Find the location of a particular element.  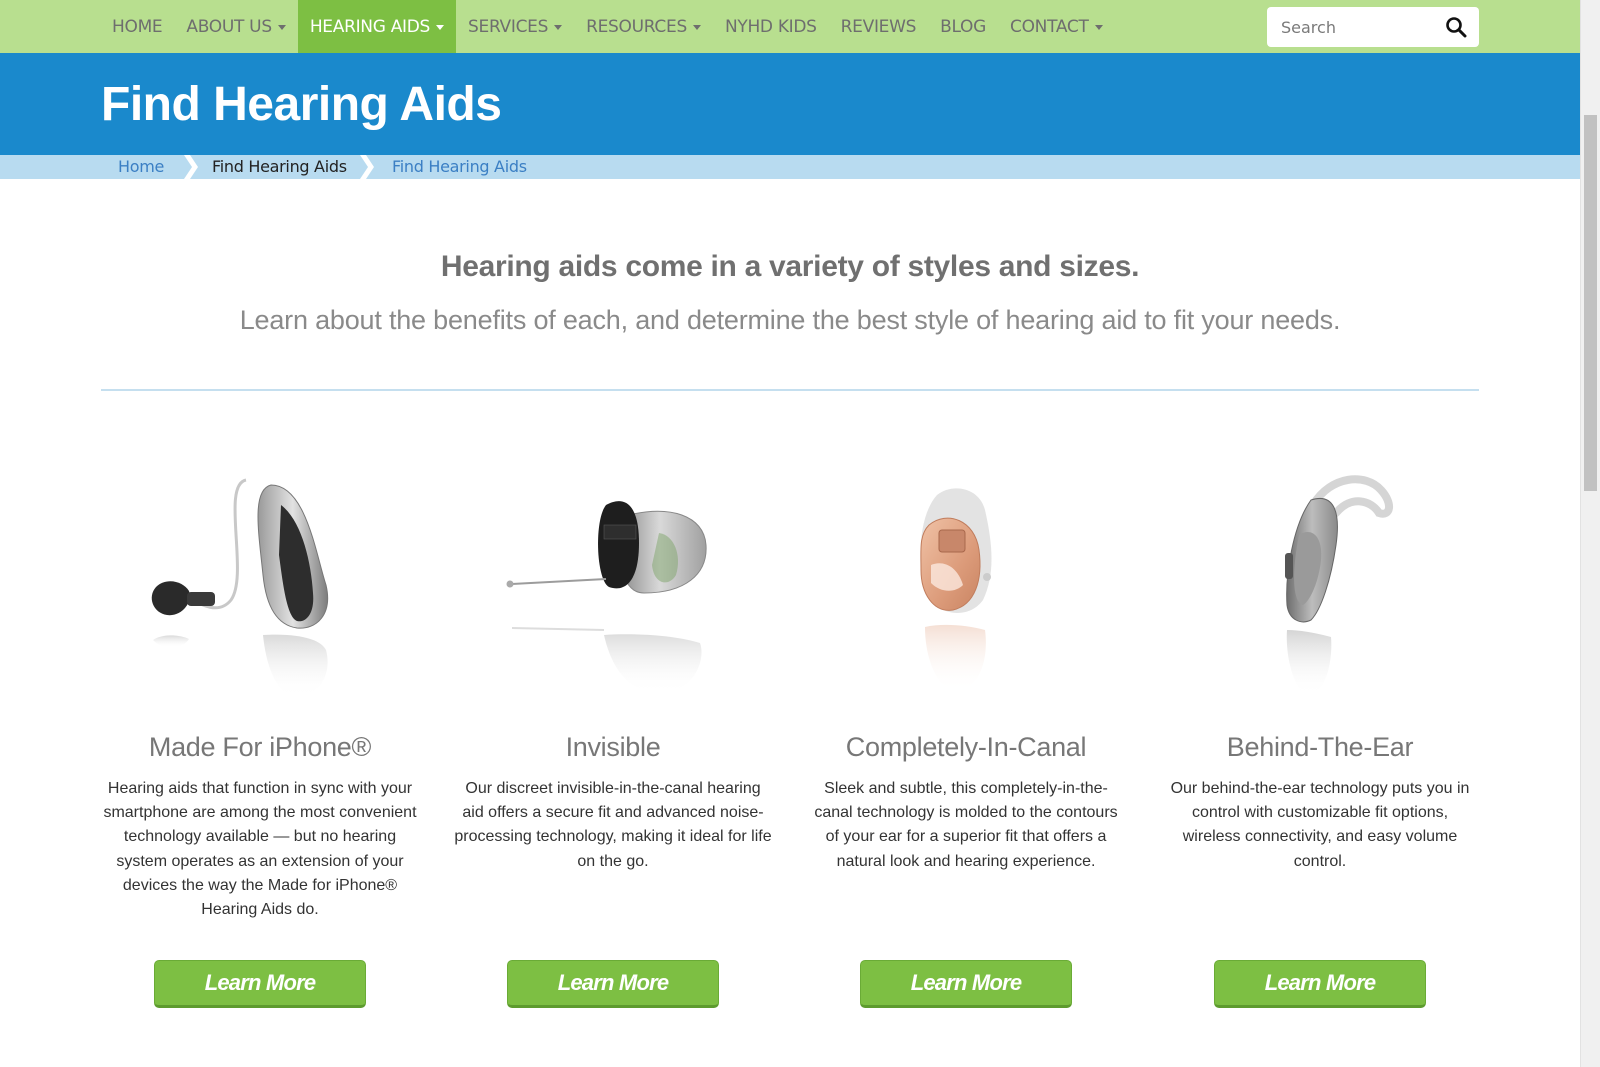

product-title: Completely-In-Canal is located at coordinates (966, 747).